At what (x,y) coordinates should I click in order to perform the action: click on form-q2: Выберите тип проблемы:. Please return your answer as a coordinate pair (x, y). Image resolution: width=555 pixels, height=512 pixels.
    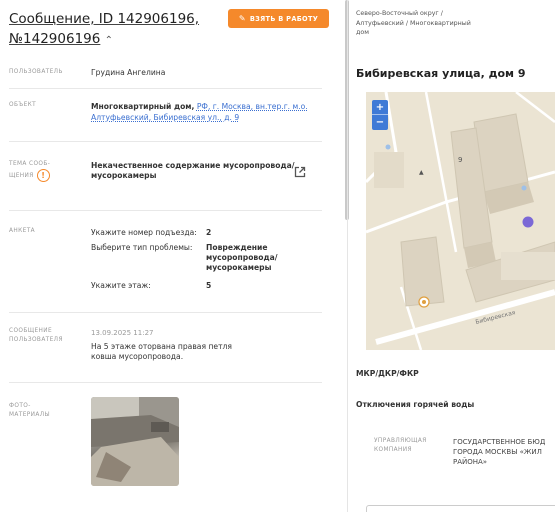
    Looking at the image, I should click on (142, 247).